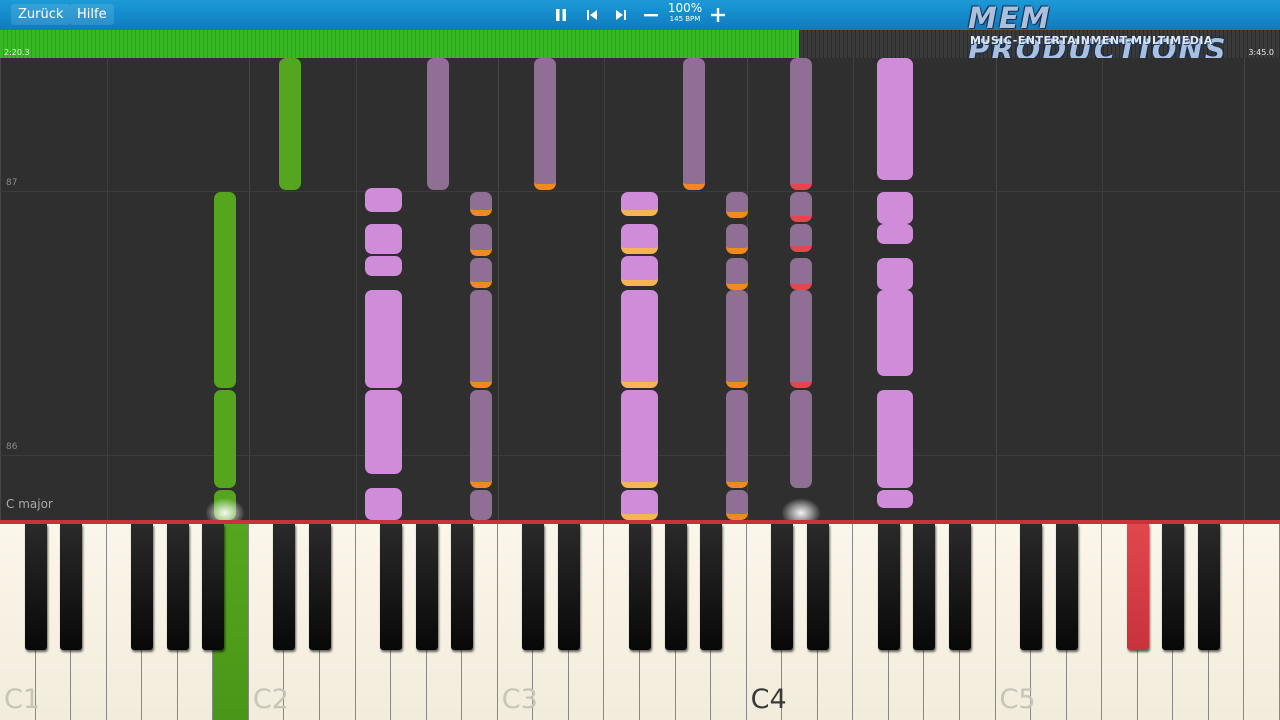 This screenshot has width=1280, height=720. I want to click on skip-forward-button, so click(621, 15).